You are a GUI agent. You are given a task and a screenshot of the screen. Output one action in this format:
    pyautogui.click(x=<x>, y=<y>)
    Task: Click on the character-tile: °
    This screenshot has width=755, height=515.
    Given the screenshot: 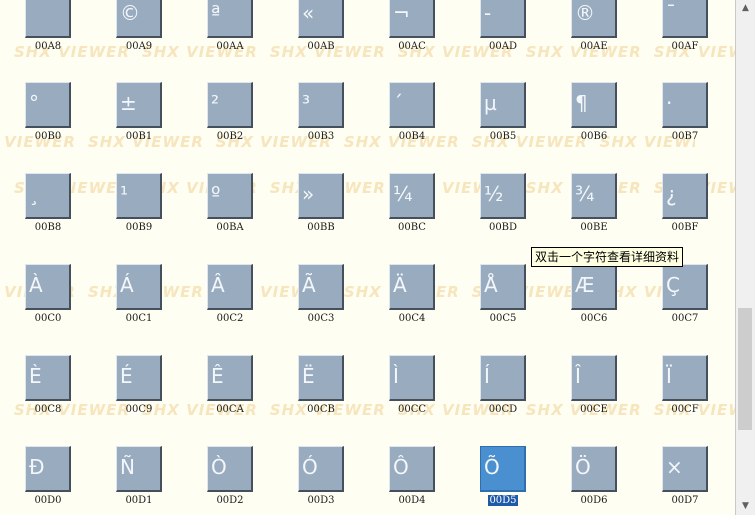 What is the action you would take?
    pyautogui.click(x=48, y=105)
    